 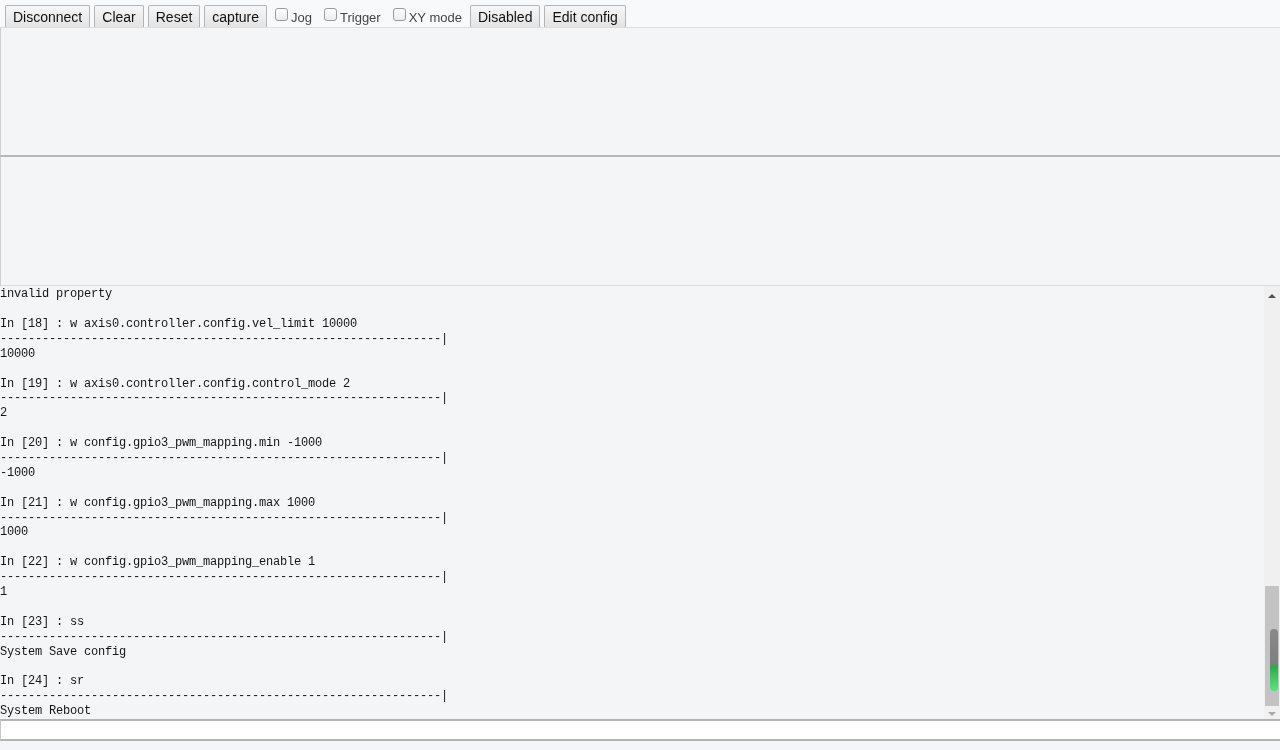 What do you see at coordinates (119, 16) in the screenshot?
I see `toolbar-button: Clear` at bounding box center [119, 16].